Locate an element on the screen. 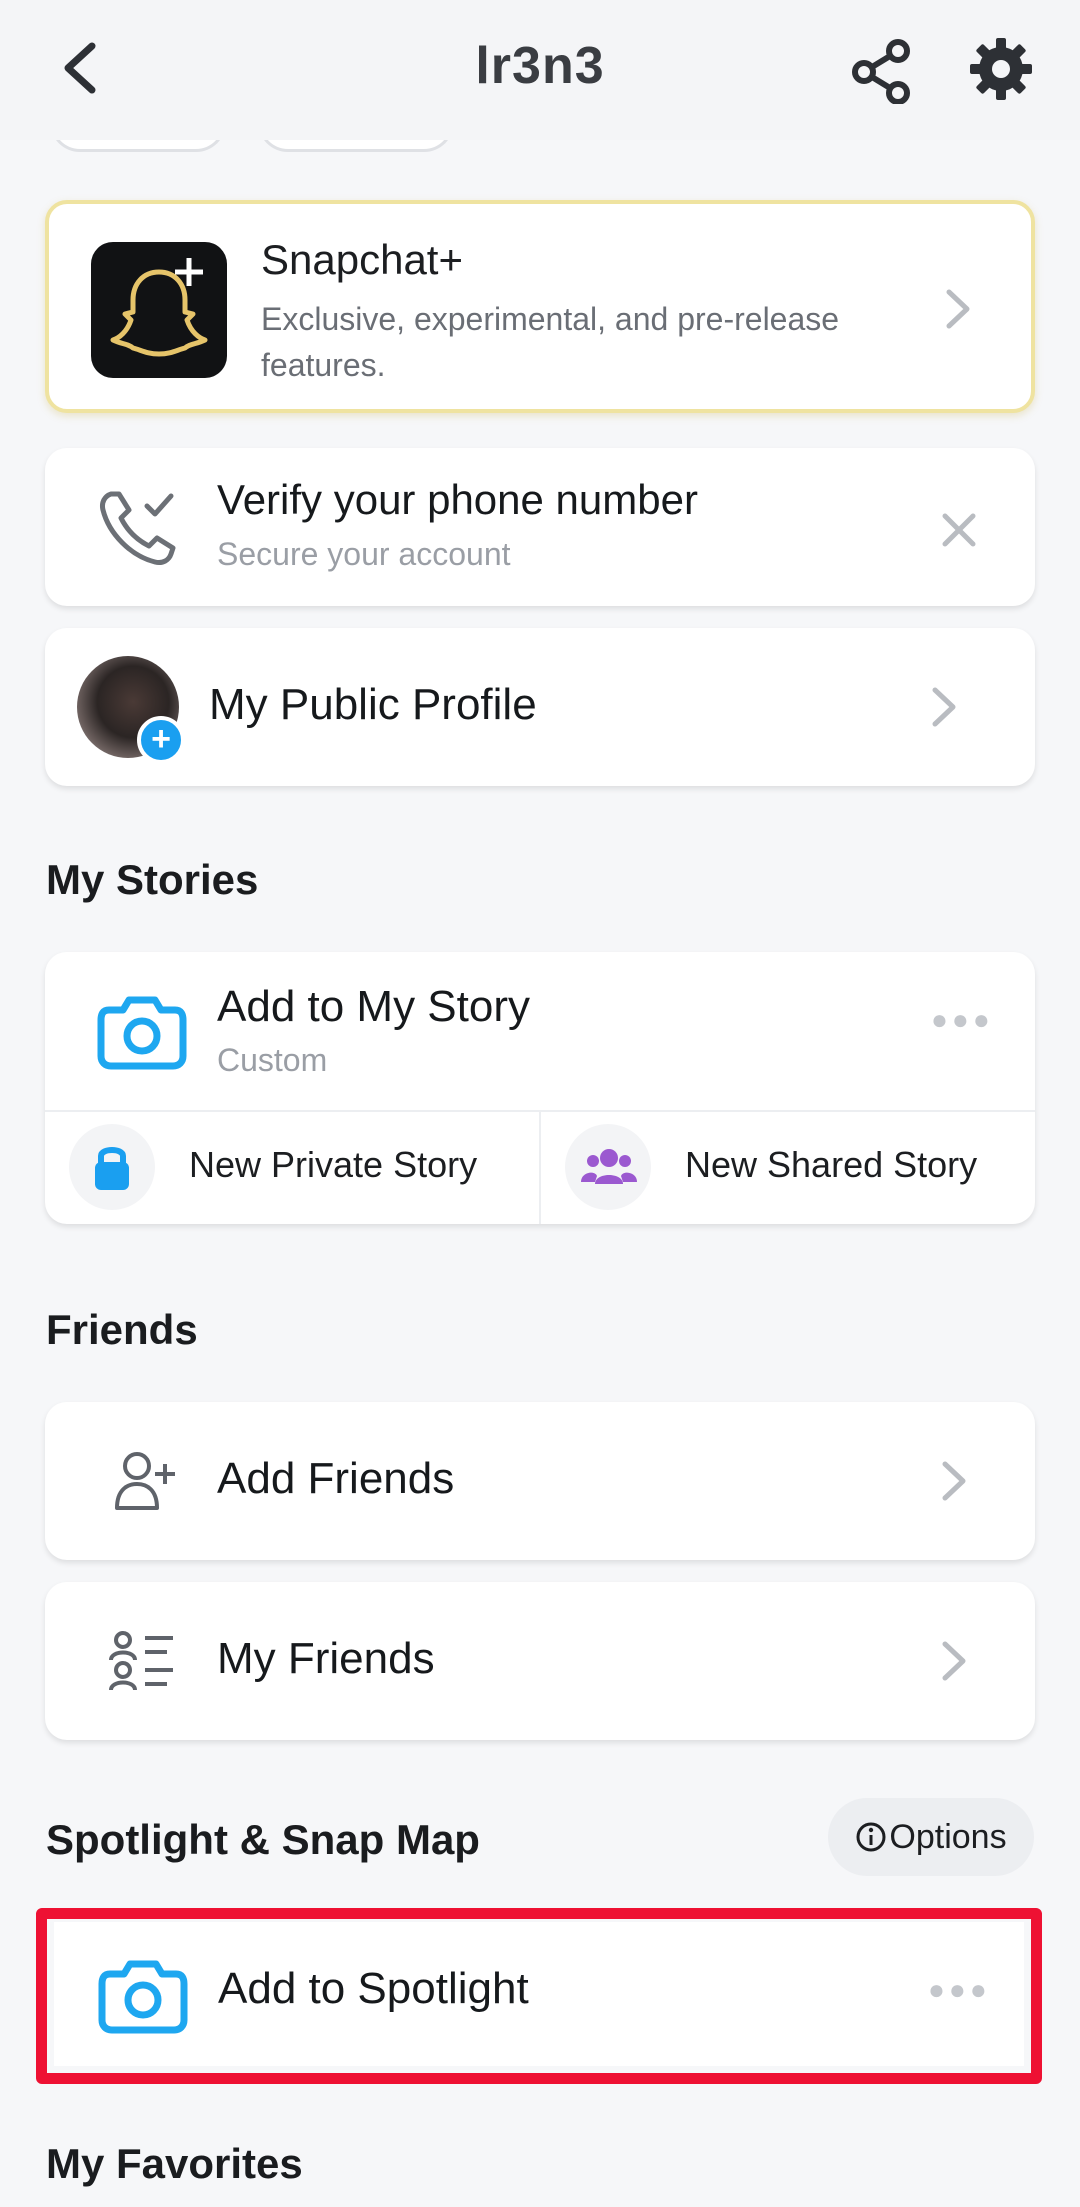 The image size is (1080, 2207). add-to-spotlight-row: Add to Spotlight ●●● is located at coordinates (539, 1994).